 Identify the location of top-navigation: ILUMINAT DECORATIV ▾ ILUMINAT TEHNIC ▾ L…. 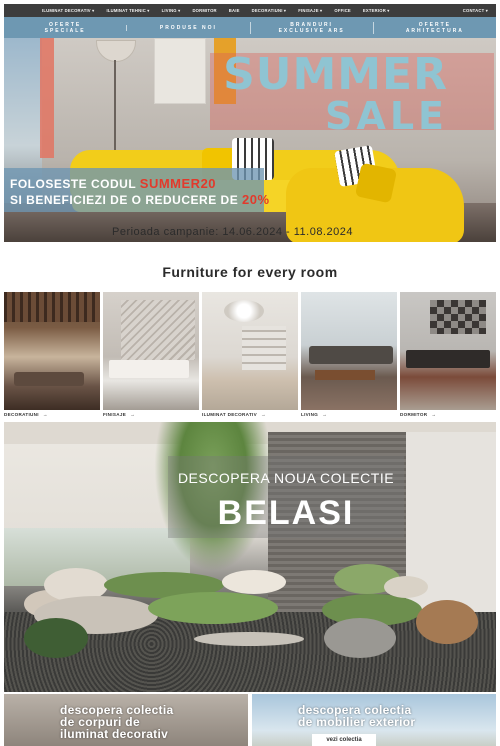
(250, 10).